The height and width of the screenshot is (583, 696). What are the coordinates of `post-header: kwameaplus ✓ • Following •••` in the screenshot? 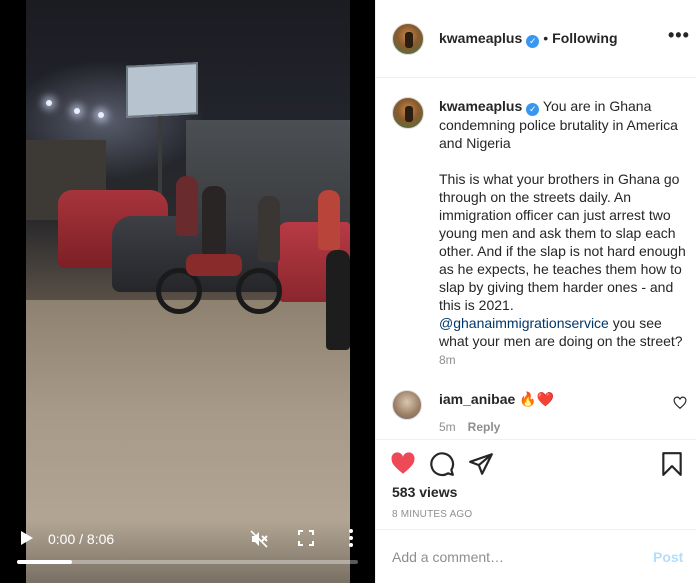 It's located at (536, 39).